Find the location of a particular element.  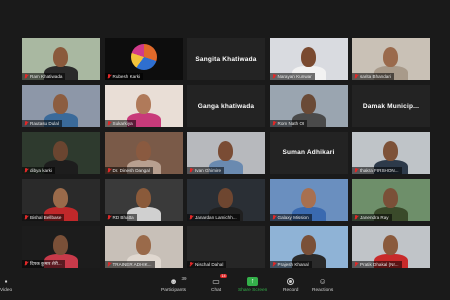

participant-tile: Galaxy Mission is located at coordinates (308, 200).